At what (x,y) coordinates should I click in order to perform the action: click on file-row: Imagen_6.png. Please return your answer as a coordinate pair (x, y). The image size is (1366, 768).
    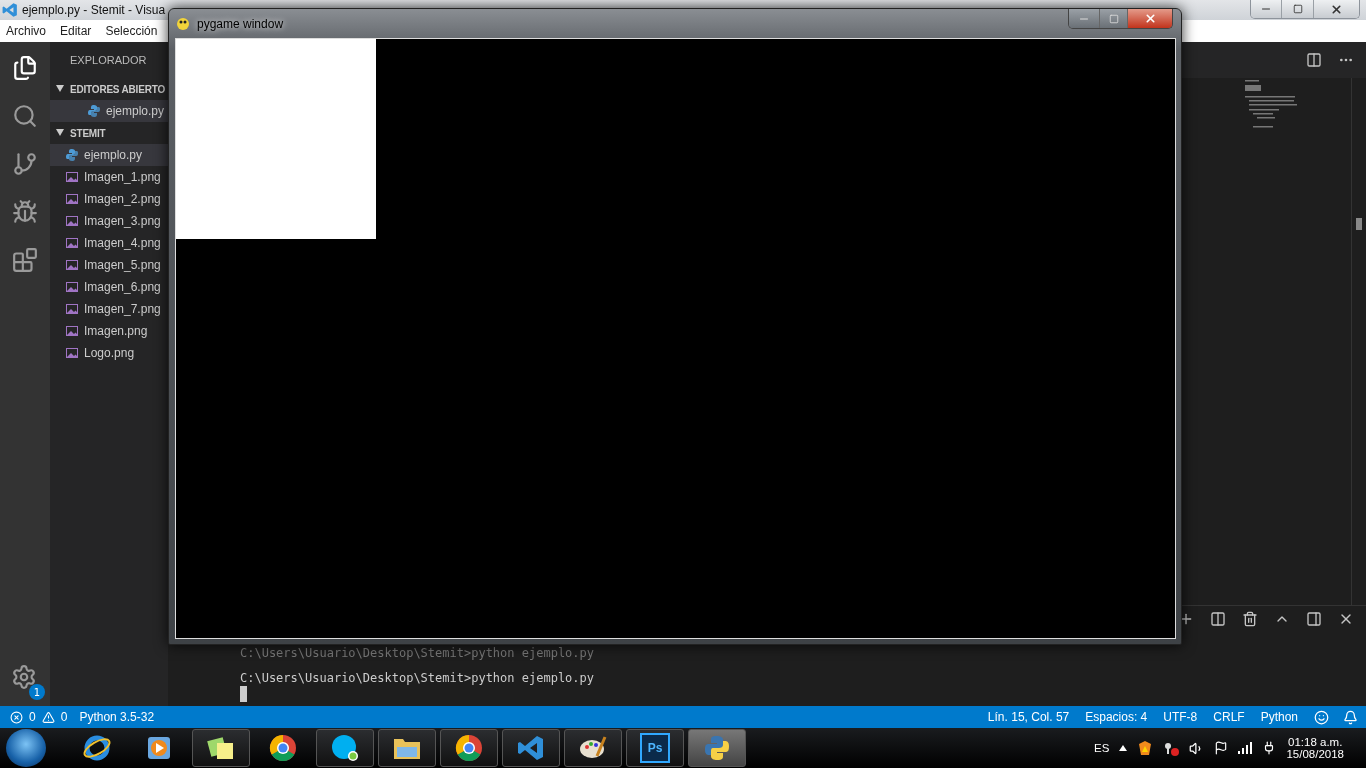
    Looking at the image, I should click on (109, 287).